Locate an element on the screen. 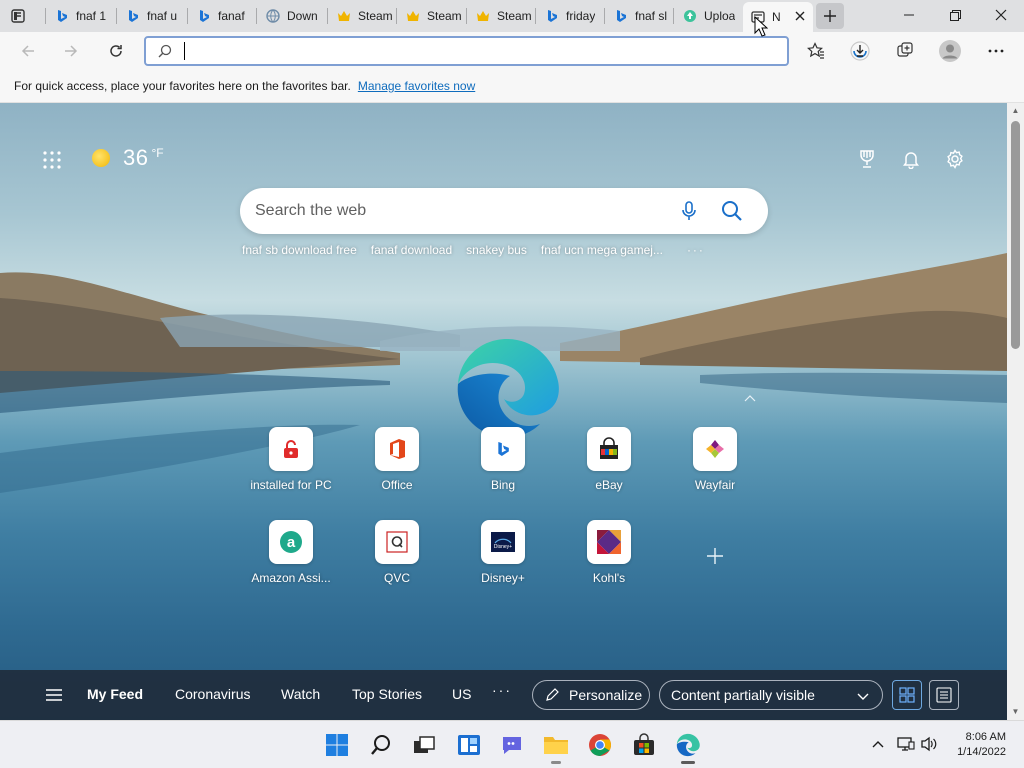  feed-tab-us: US is located at coordinates (461, 694).